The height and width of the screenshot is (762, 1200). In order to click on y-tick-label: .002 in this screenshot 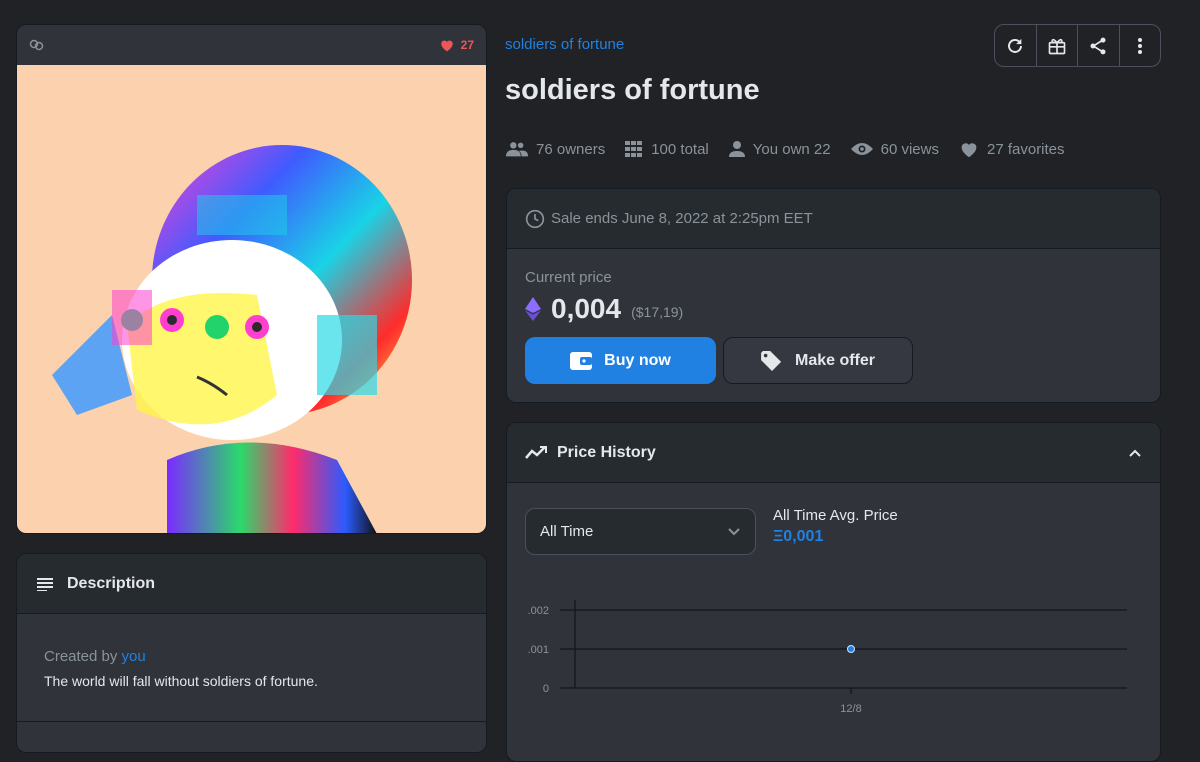, I will do `click(538, 611)`.